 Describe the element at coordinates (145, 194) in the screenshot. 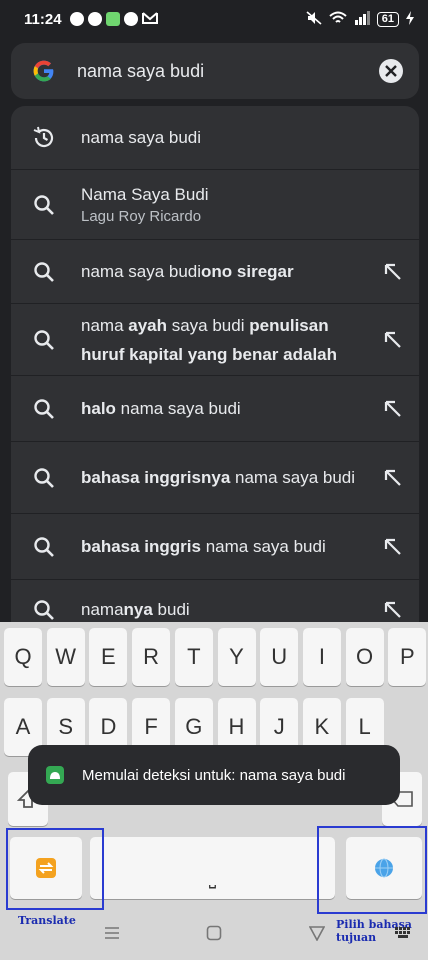

I see `suggestion-title: Nama Saya Budi` at that location.